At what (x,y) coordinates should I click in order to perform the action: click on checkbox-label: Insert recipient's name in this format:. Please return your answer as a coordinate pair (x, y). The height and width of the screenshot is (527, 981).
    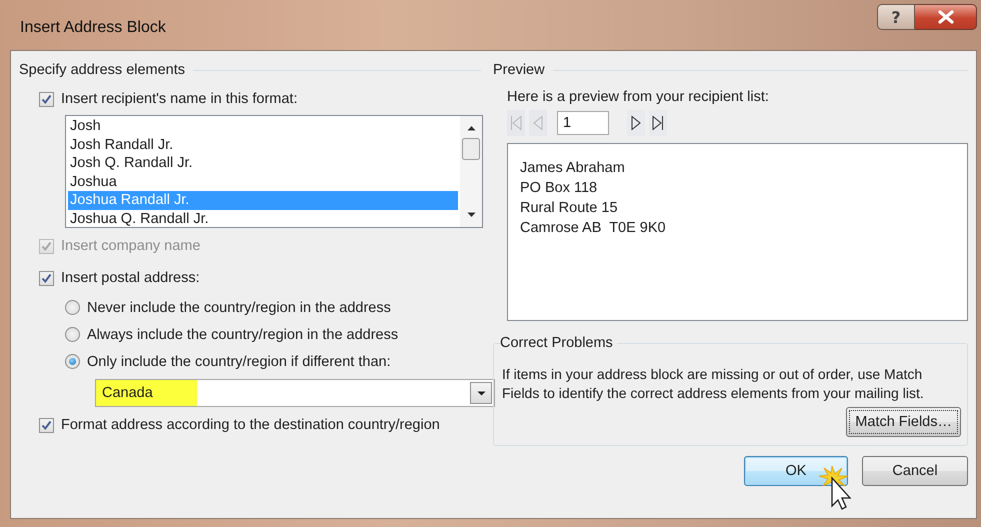
    Looking at the image, I should click on (179, 99).